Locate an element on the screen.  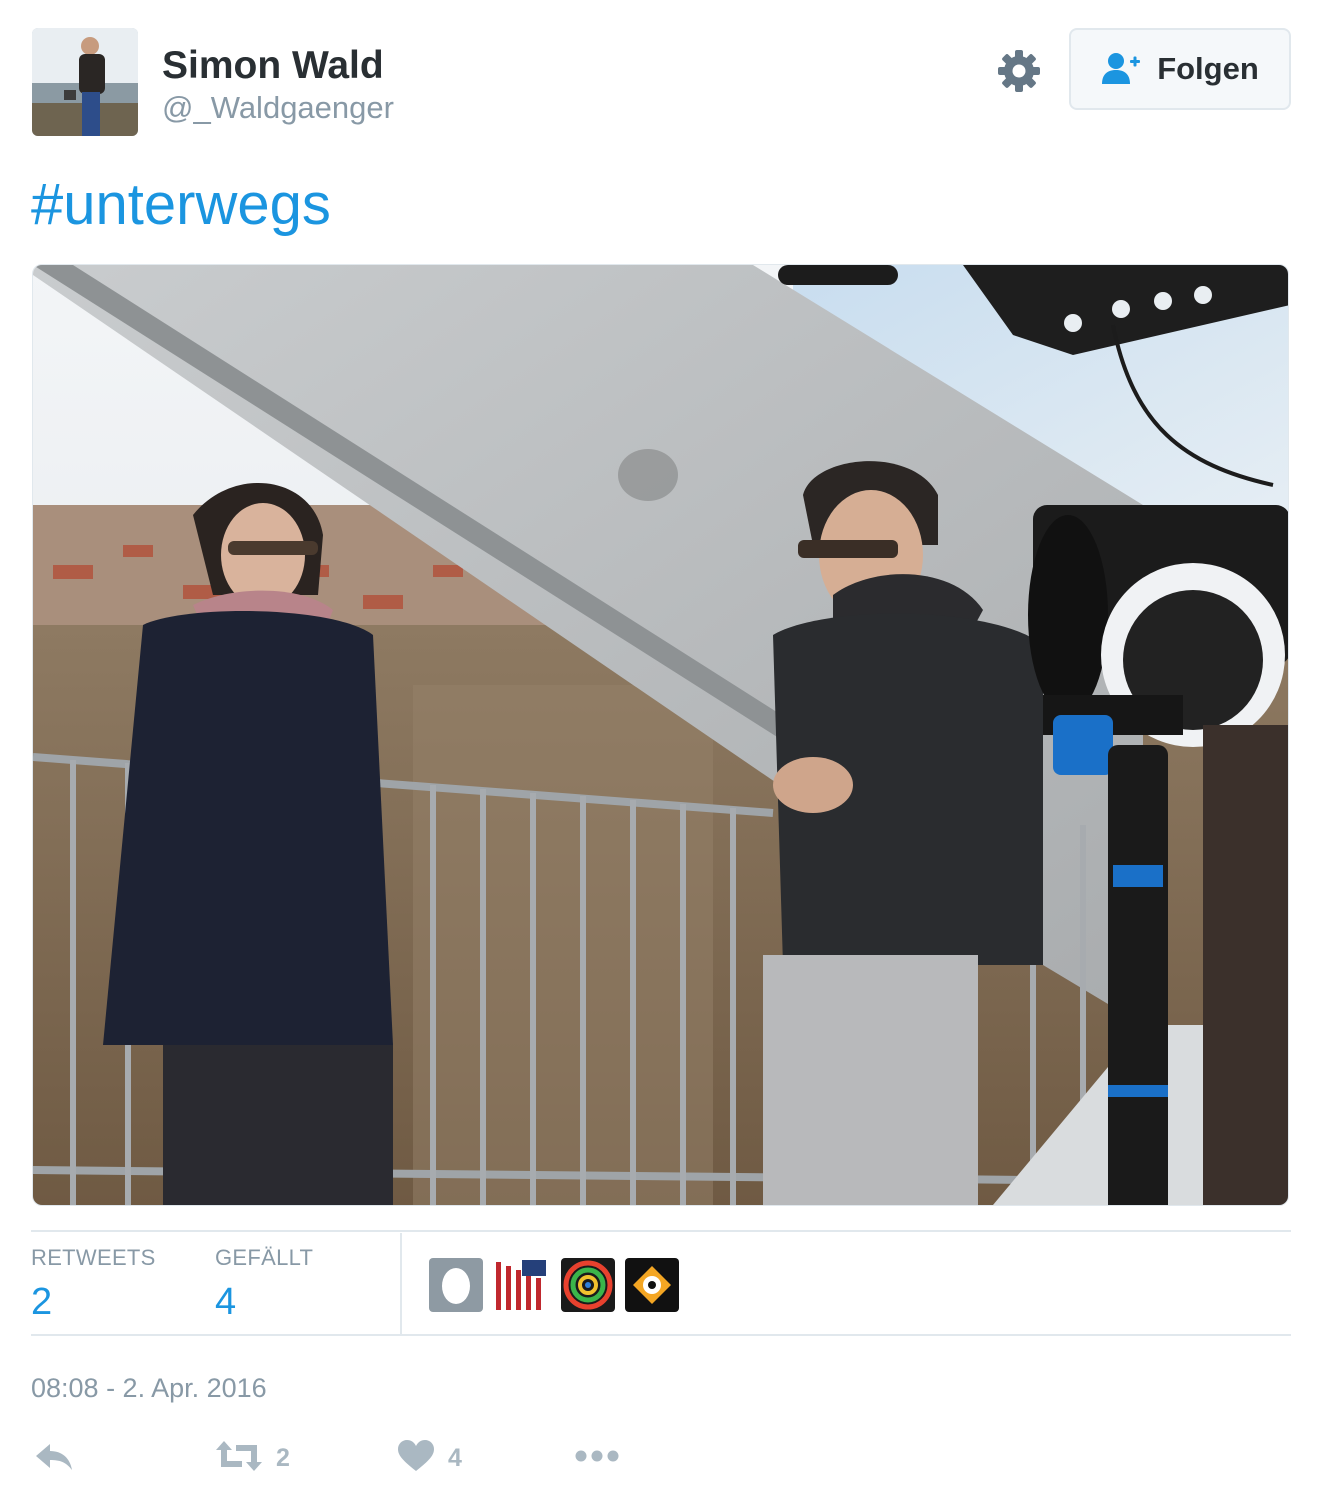
author-avatar is located at coordinates (85, 82).